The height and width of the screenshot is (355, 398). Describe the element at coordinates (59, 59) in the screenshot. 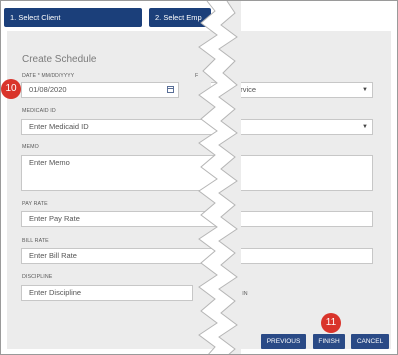

I see `form-title: Create Schedule` at that location.